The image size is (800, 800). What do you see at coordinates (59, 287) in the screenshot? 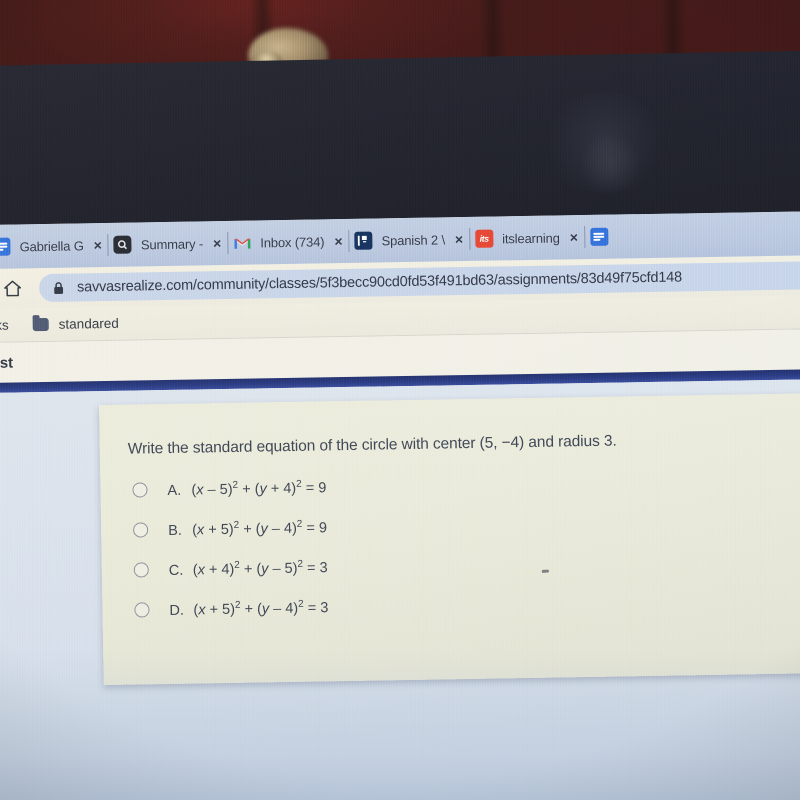
I see `lock-icon` at bounding box center [59, 287].